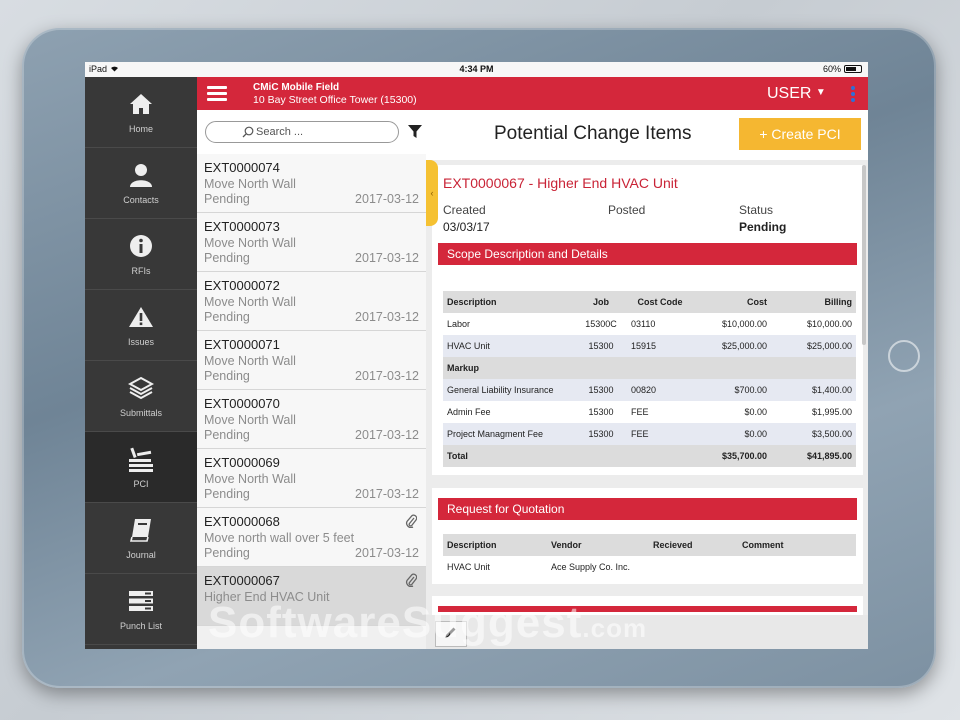 Image resolution: width=960 pixels, height=720 pixels. Describe the element at coordinates (615, 628) in the screenshot. I see `watermark-suffix: .com` at that location.